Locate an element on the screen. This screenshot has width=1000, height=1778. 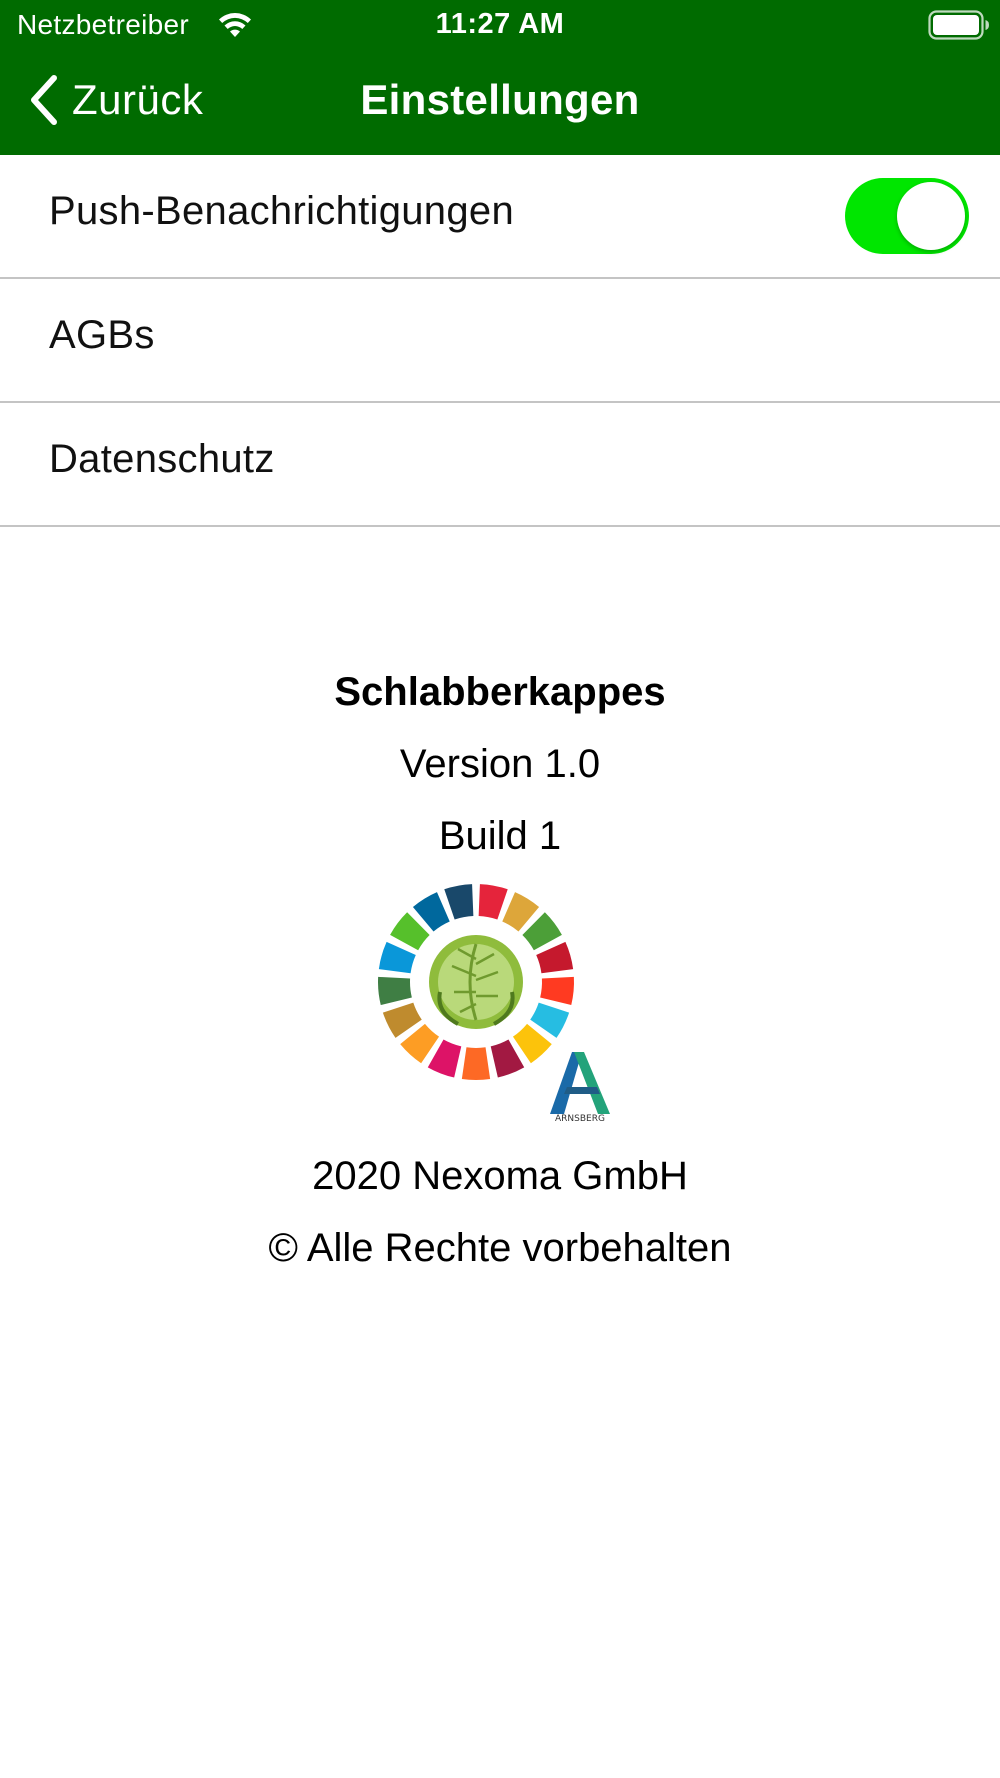
settings-row-agbs: AGBs is located at coordinates (500, 341).